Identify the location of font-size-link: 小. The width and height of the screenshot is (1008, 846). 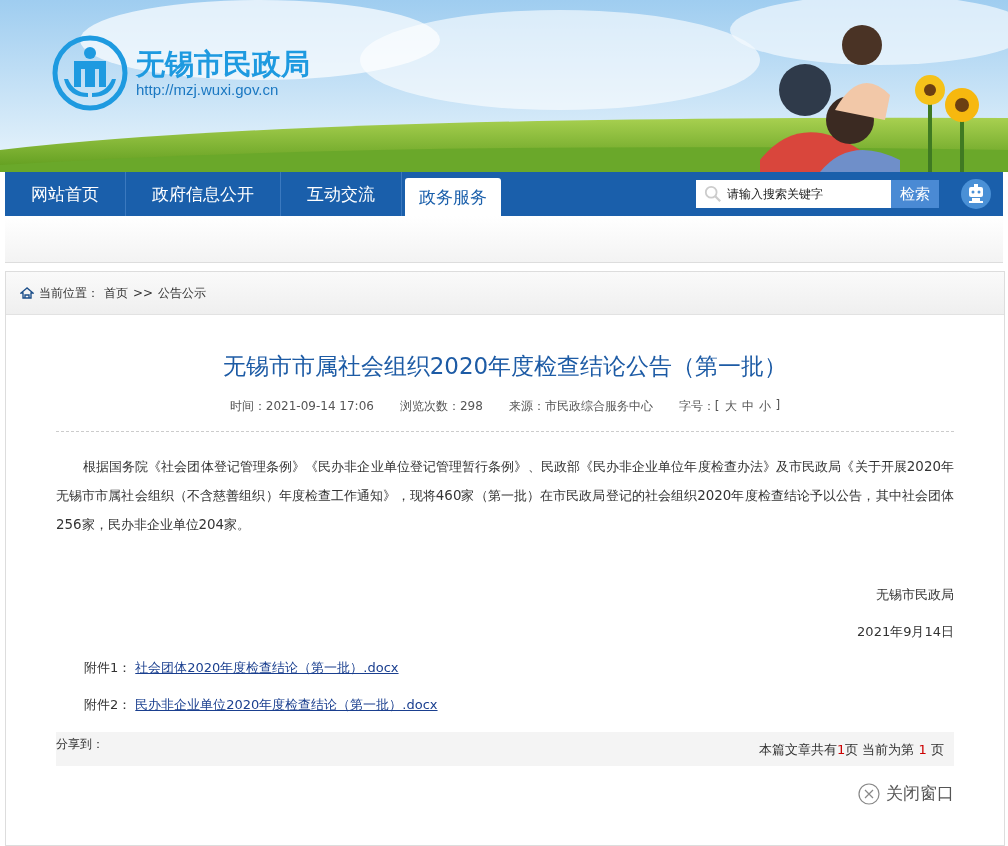
(764, 406).